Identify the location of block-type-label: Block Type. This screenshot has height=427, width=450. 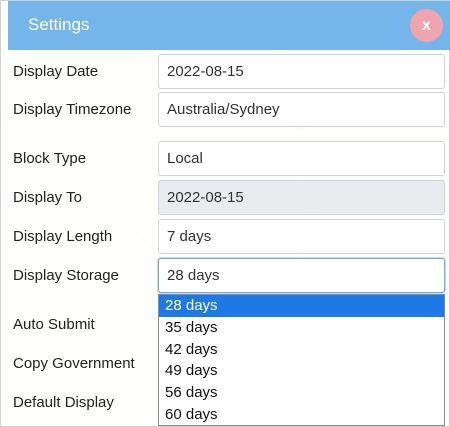
(50, 158).